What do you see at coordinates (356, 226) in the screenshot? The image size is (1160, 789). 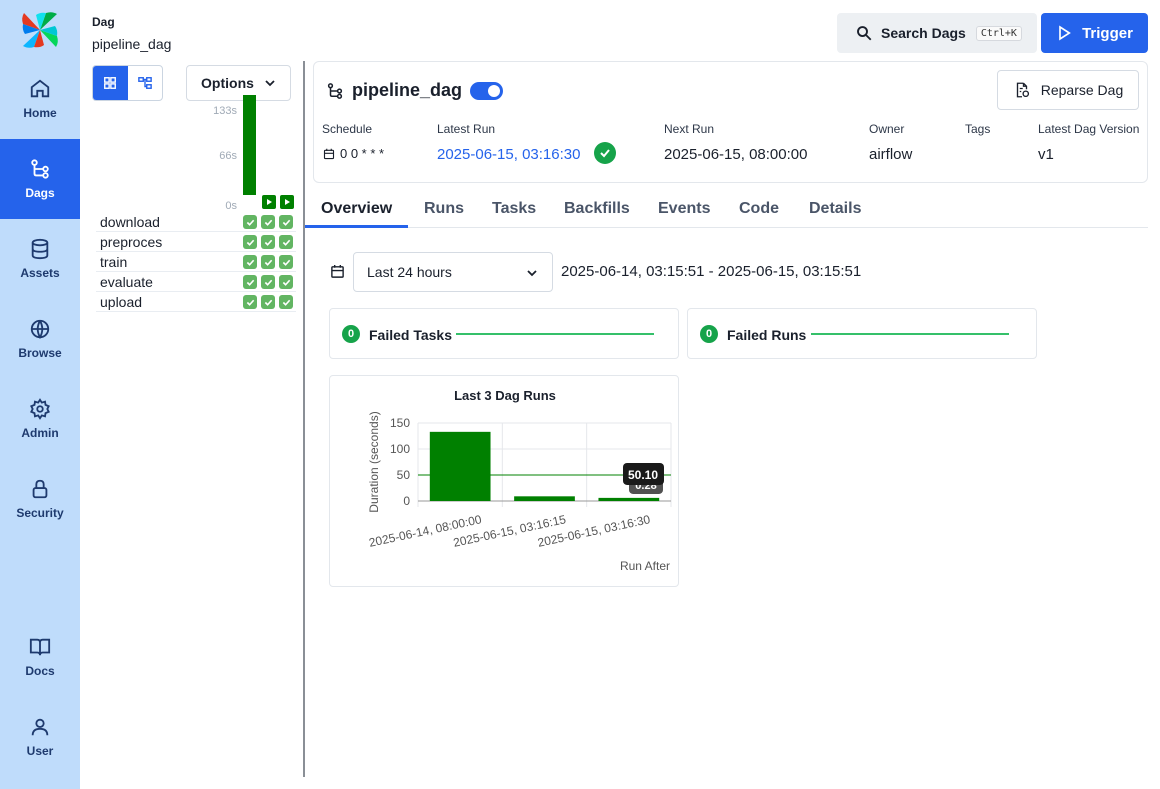 I see `active-tab-indicator` at bounding box center [356, 226].